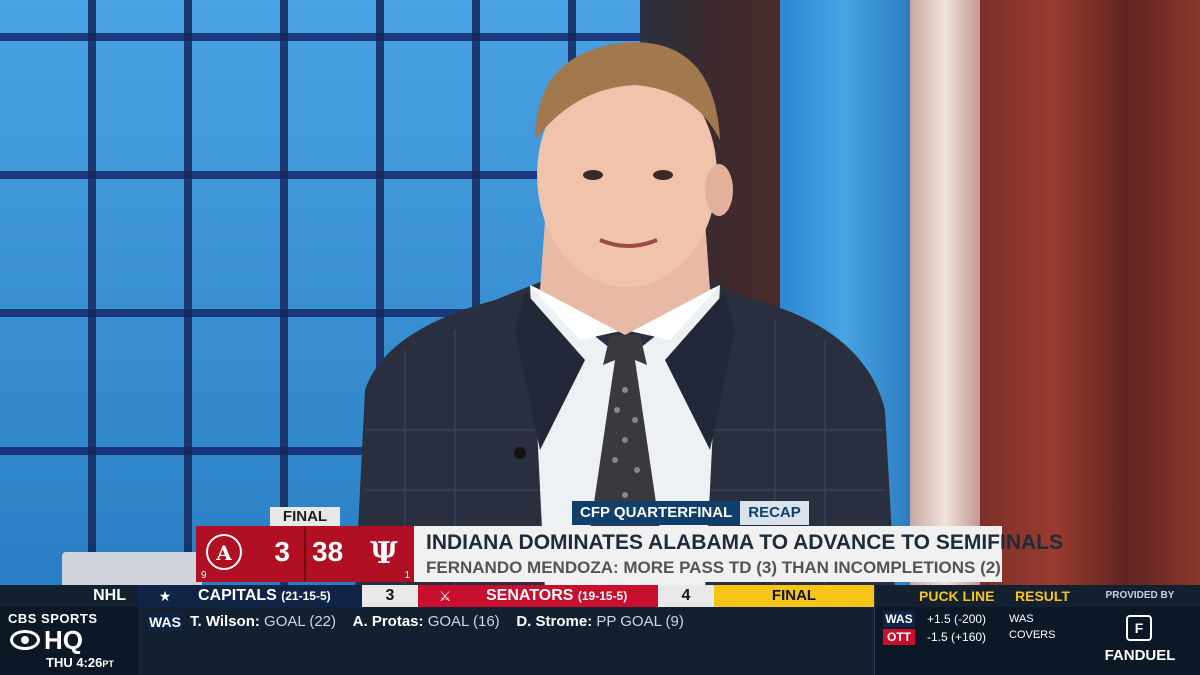  What do you see at coordinates (251, 554) in the screenshot?
I see `scorebug-team-alabama: A 3 9` at bounding box center [251, 554].